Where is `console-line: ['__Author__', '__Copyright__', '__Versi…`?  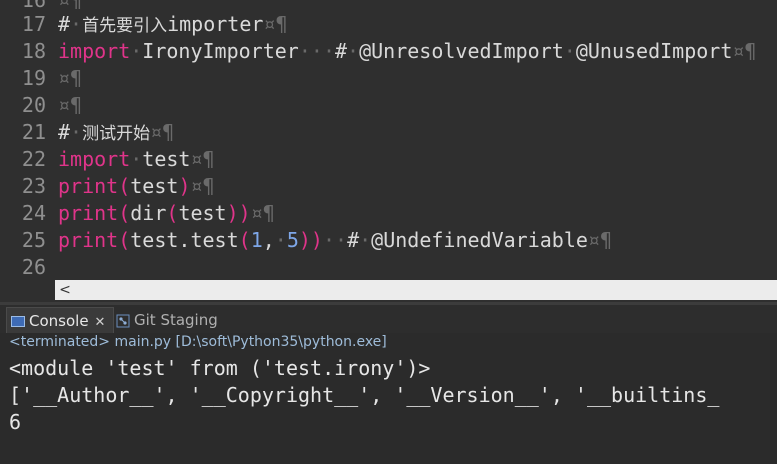 console-line: ['__Author__', '__Copyright__', '__Versi… is located at coordinates (364, 395).